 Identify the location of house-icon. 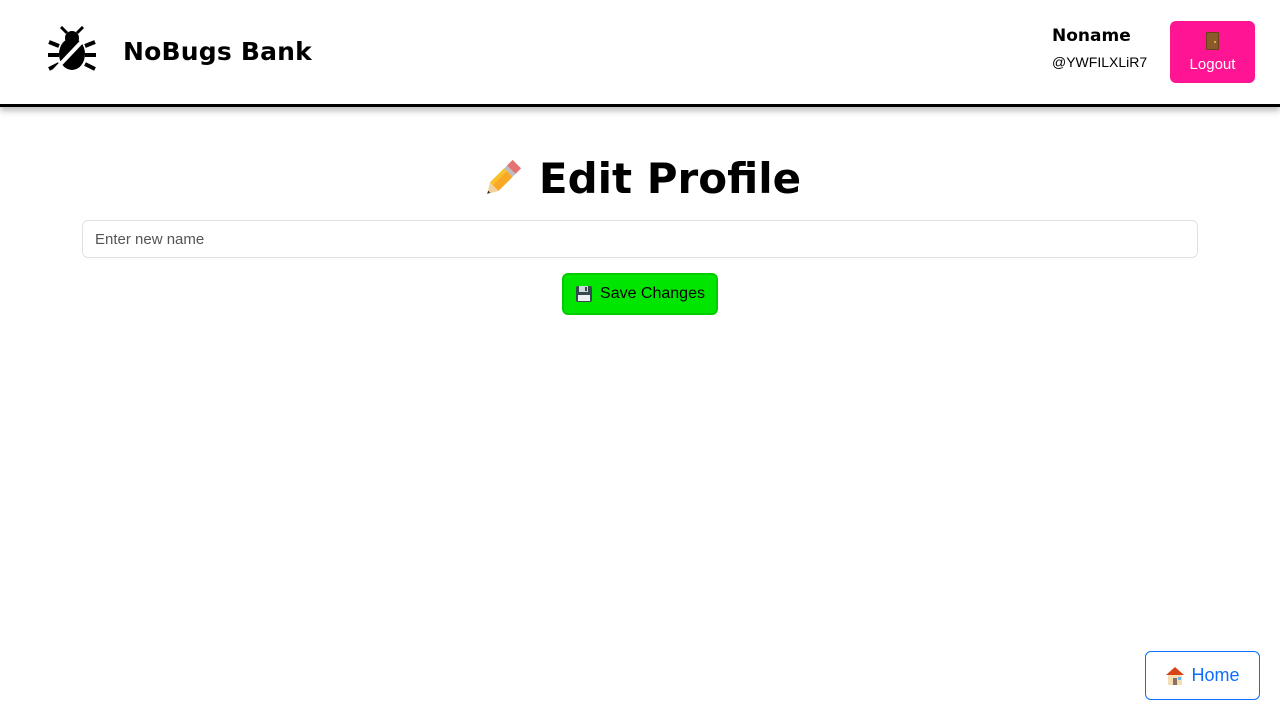
(1175, 675).